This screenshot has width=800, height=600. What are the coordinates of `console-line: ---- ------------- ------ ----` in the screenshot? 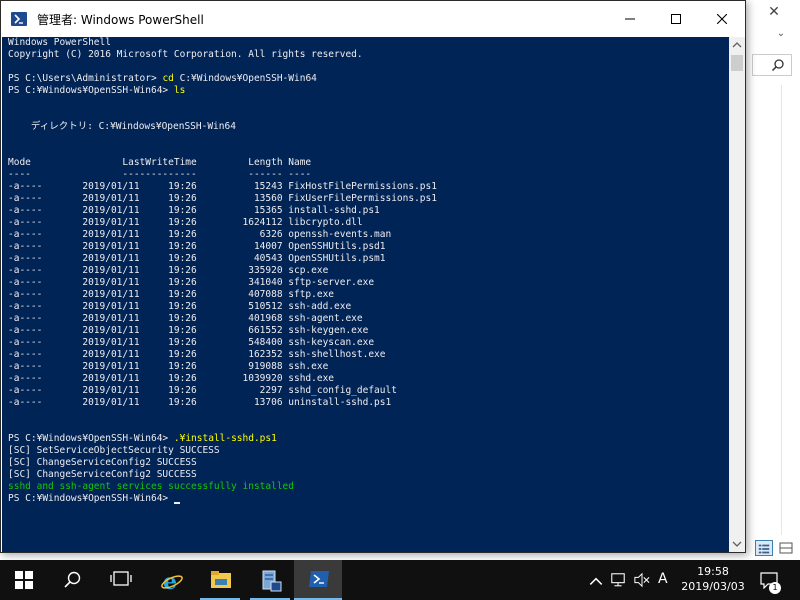 It's located at (222, 175).